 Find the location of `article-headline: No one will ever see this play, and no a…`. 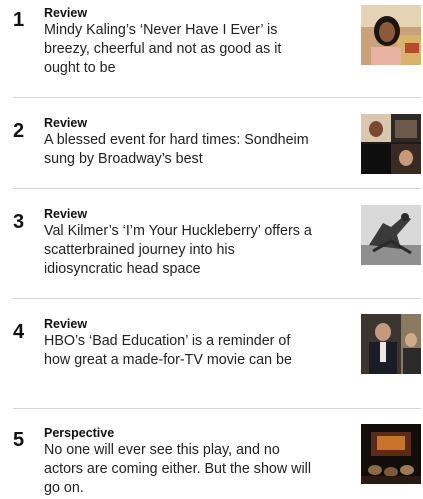

article-headline: No one will ever see this play, and no a… is located at coordinates (179, 469).